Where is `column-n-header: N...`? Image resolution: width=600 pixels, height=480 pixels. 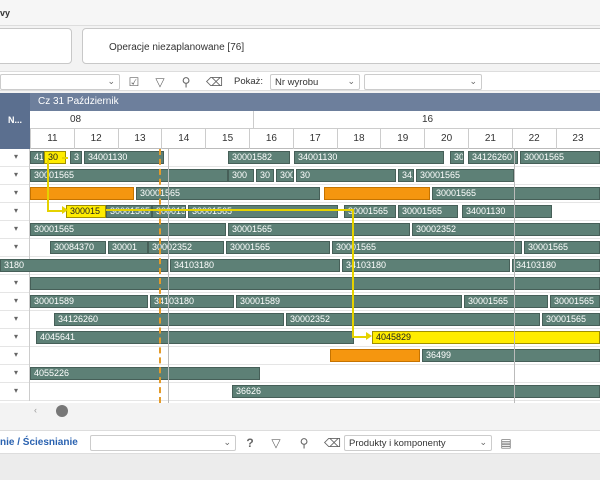
column-n-header: N... is located at coordinates (15, 120).